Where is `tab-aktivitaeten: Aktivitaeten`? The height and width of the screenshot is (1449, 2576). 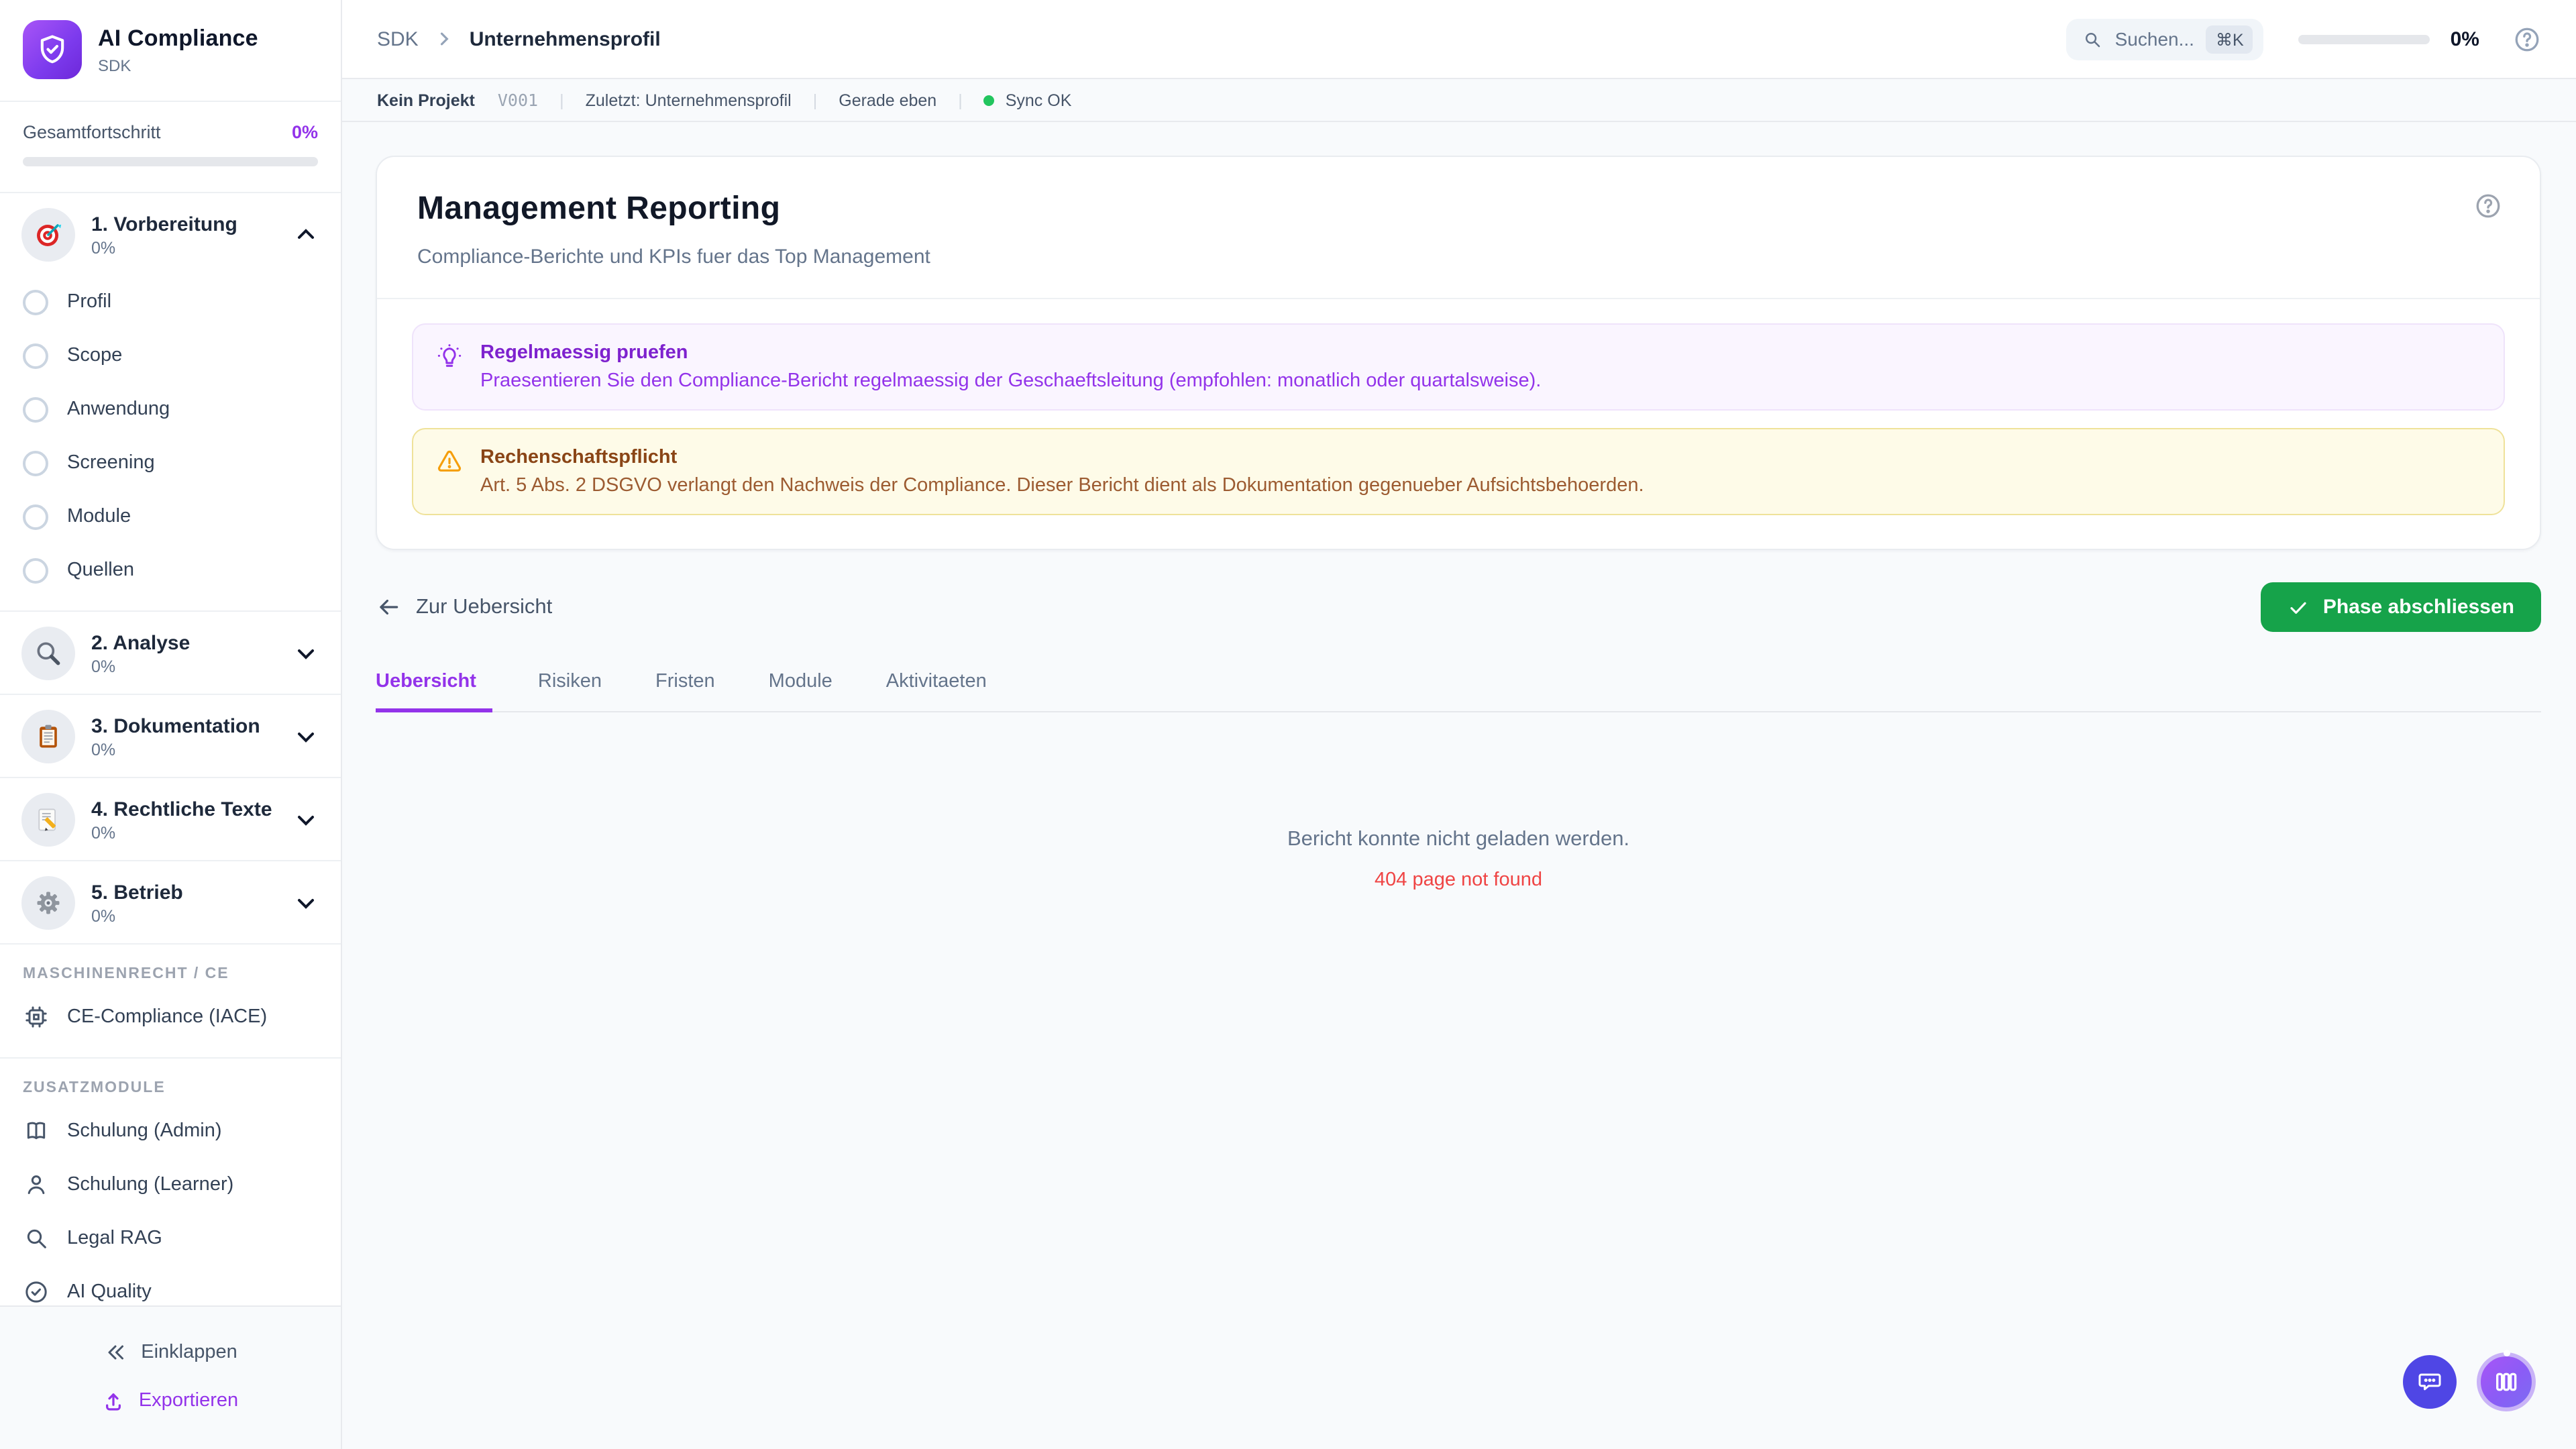
tab-aktivitaeten: Aktivitaeten is located at coordinates (940, 691).